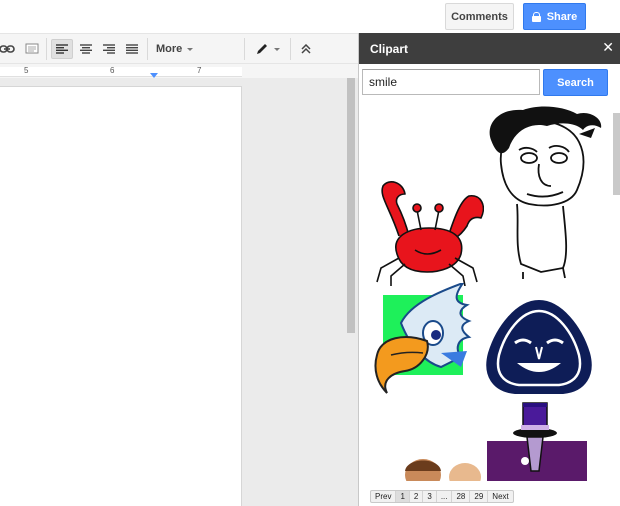  I want to click on panel-header: Clipart ✕, so click(489, 48).